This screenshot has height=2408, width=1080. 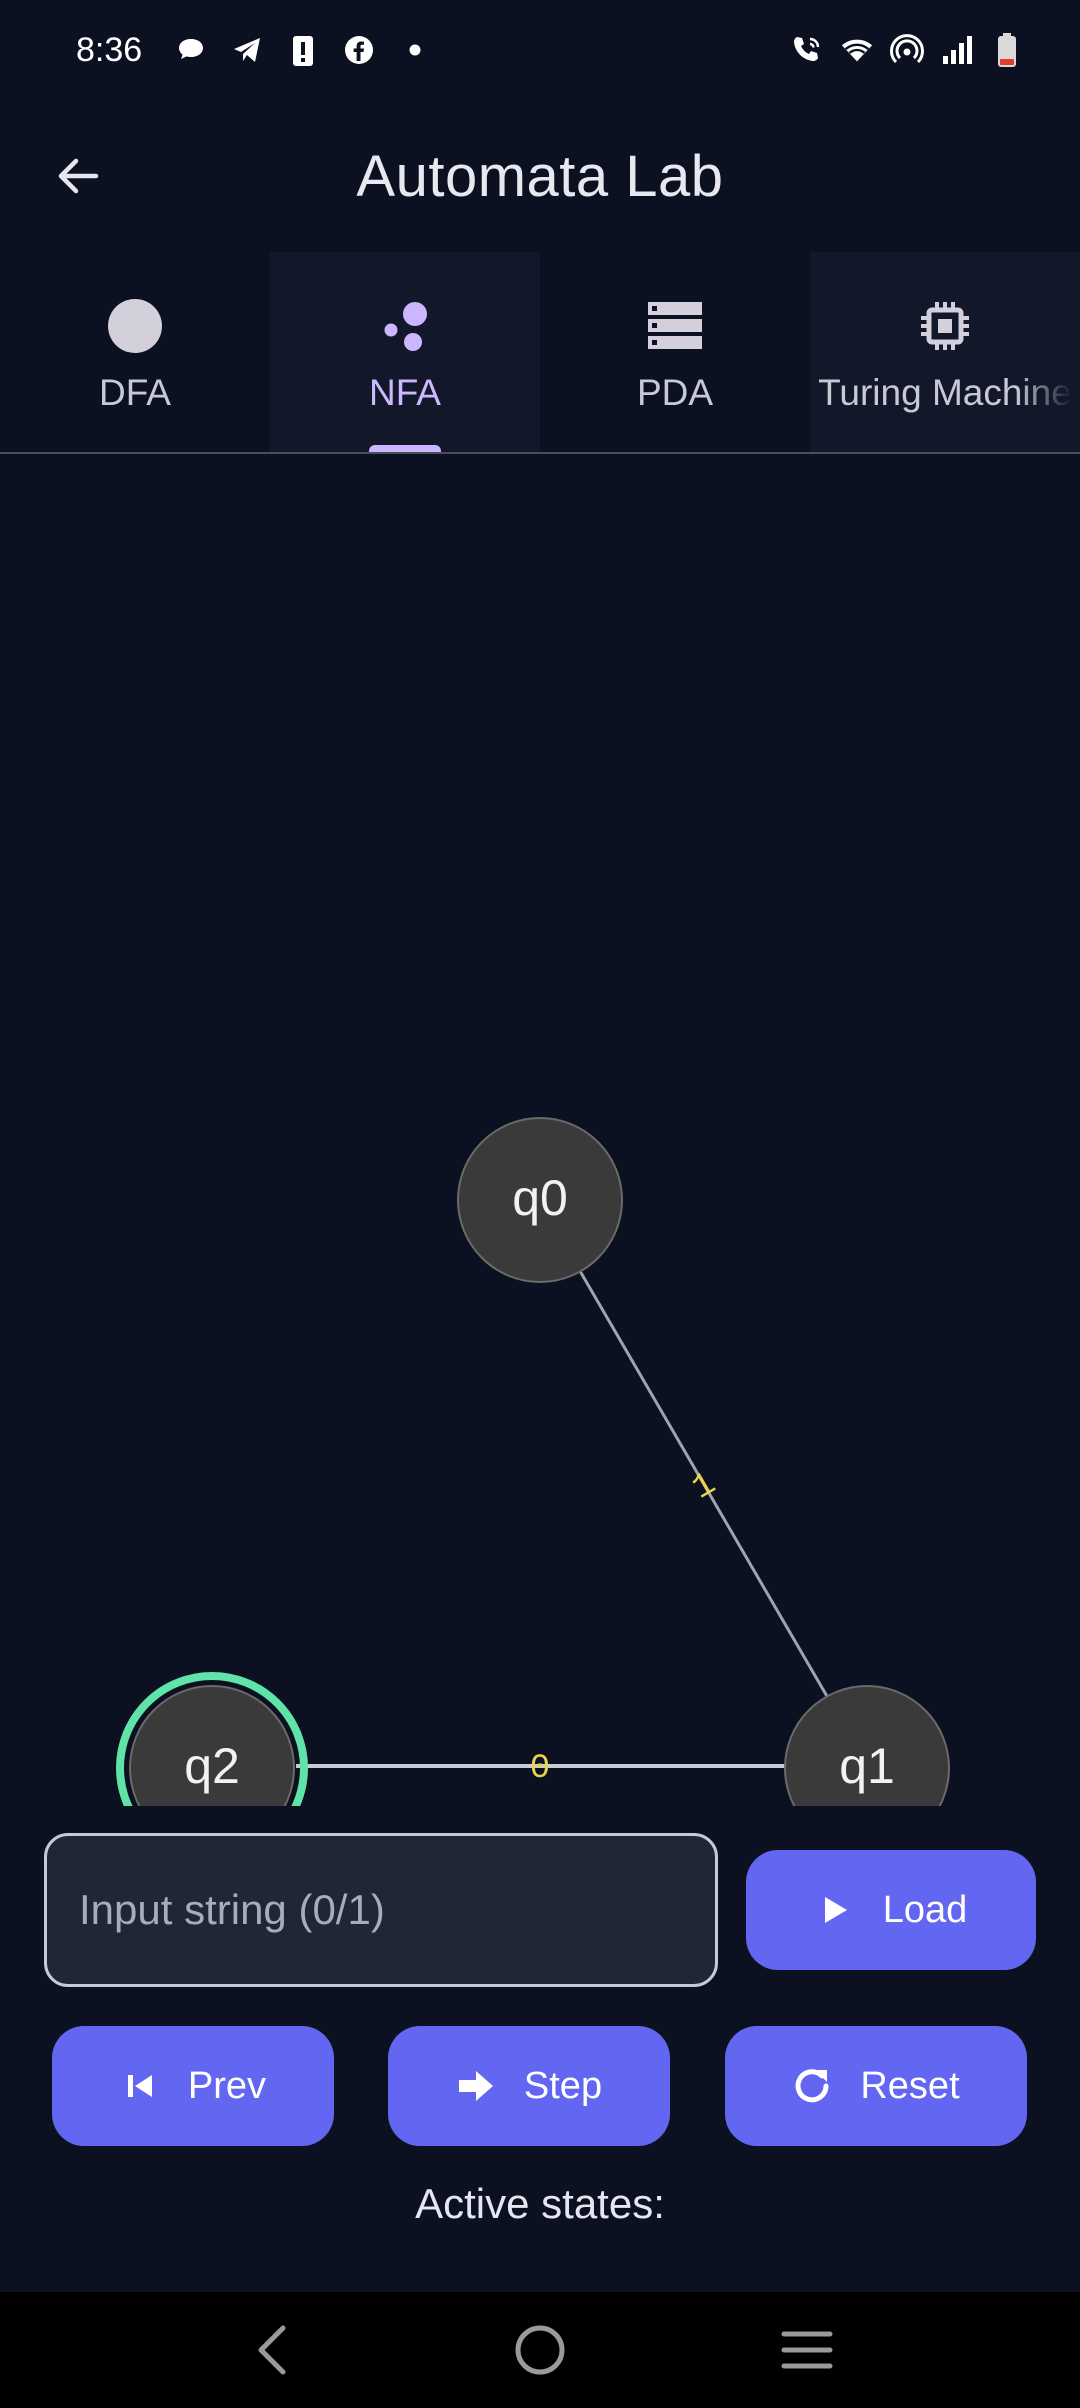 I want to click on telegram-icon, so click(x=247, y=50).